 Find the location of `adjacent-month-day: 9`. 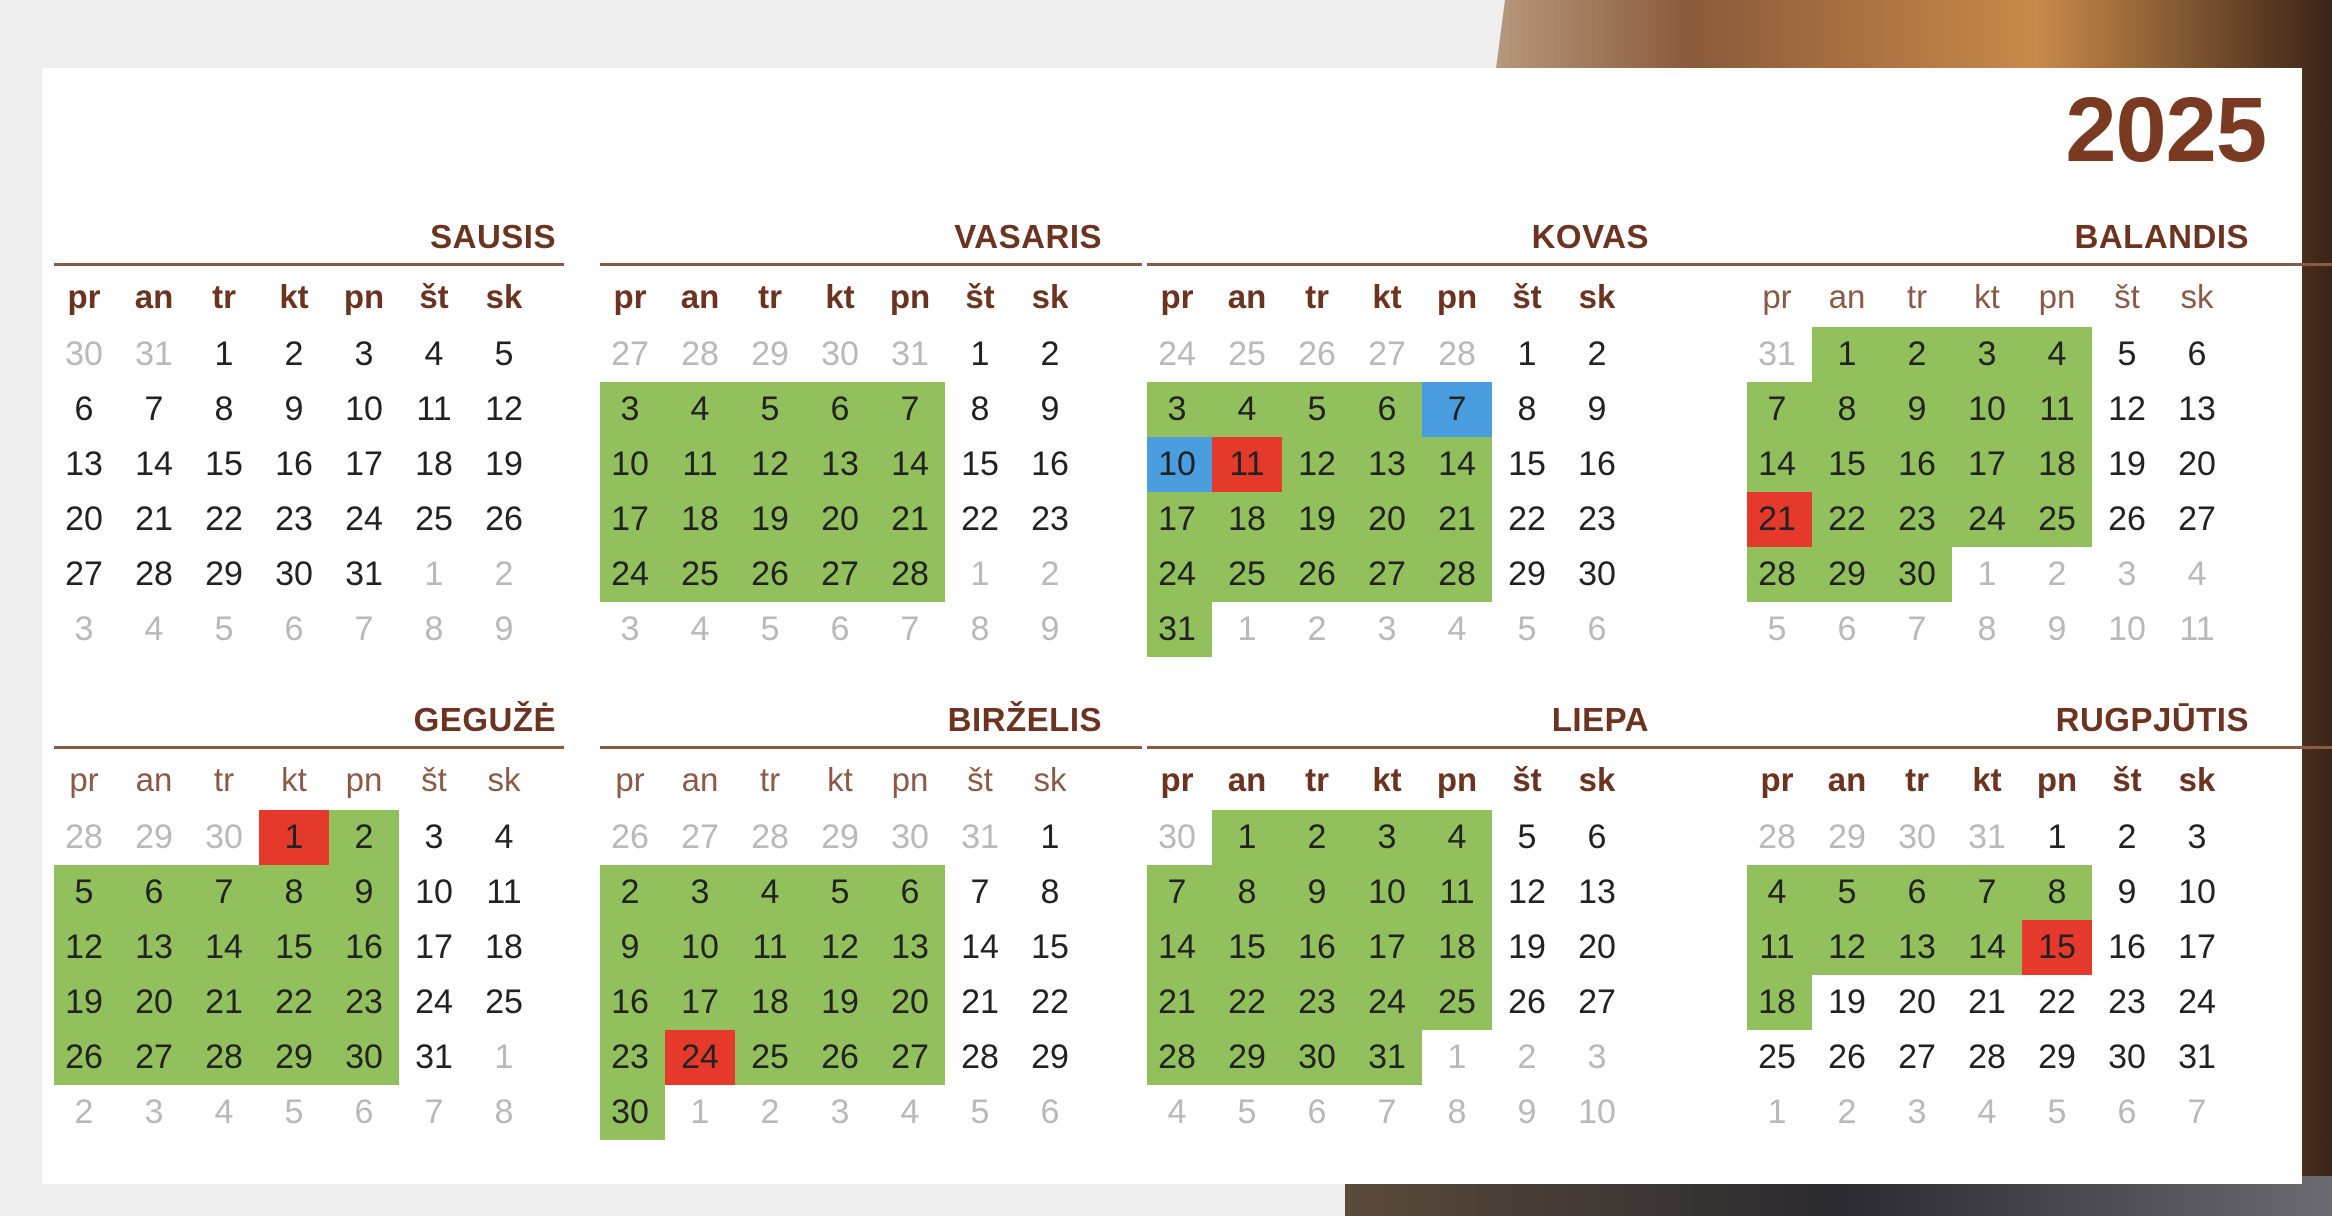

adjacent-month-day: 9 is located at coordinates (2057, 629).